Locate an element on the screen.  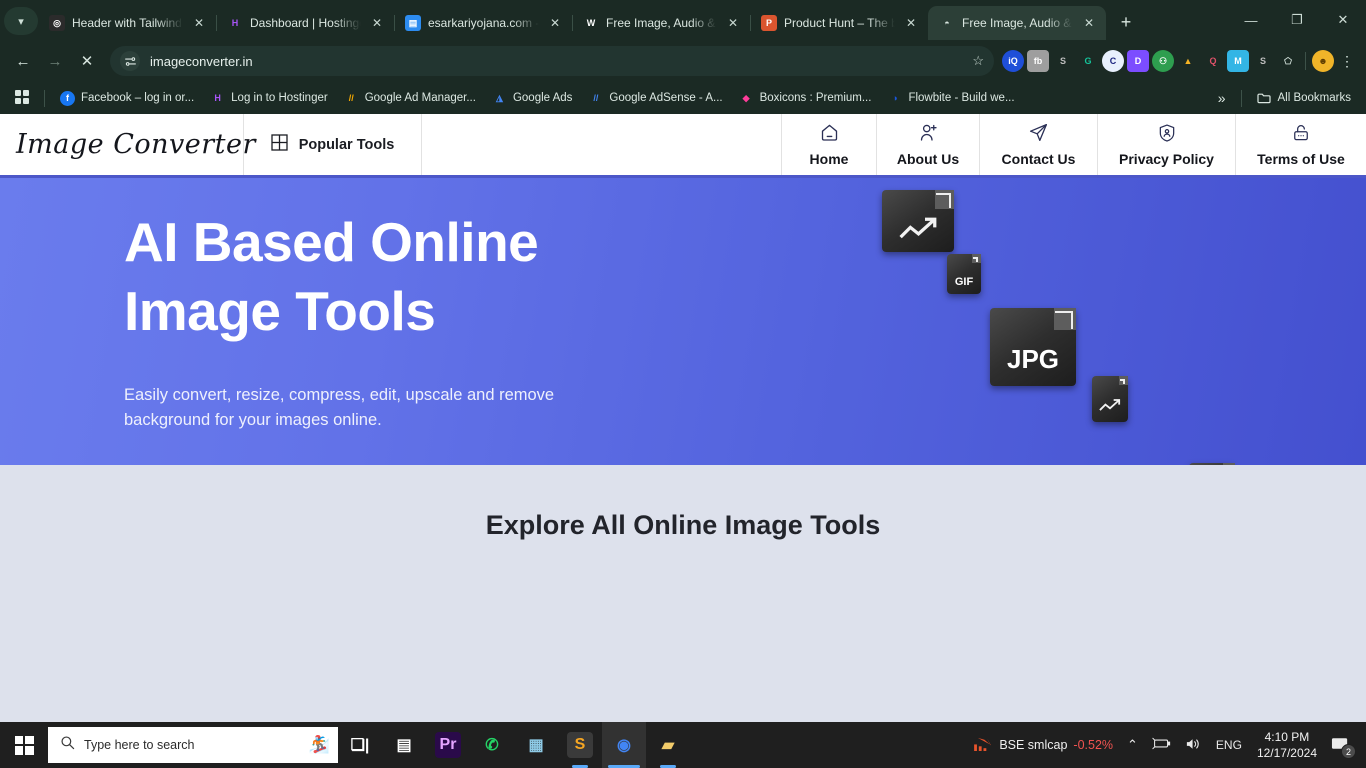
sublime-text-icon-glyph: S is located at coordinates (580, 745).